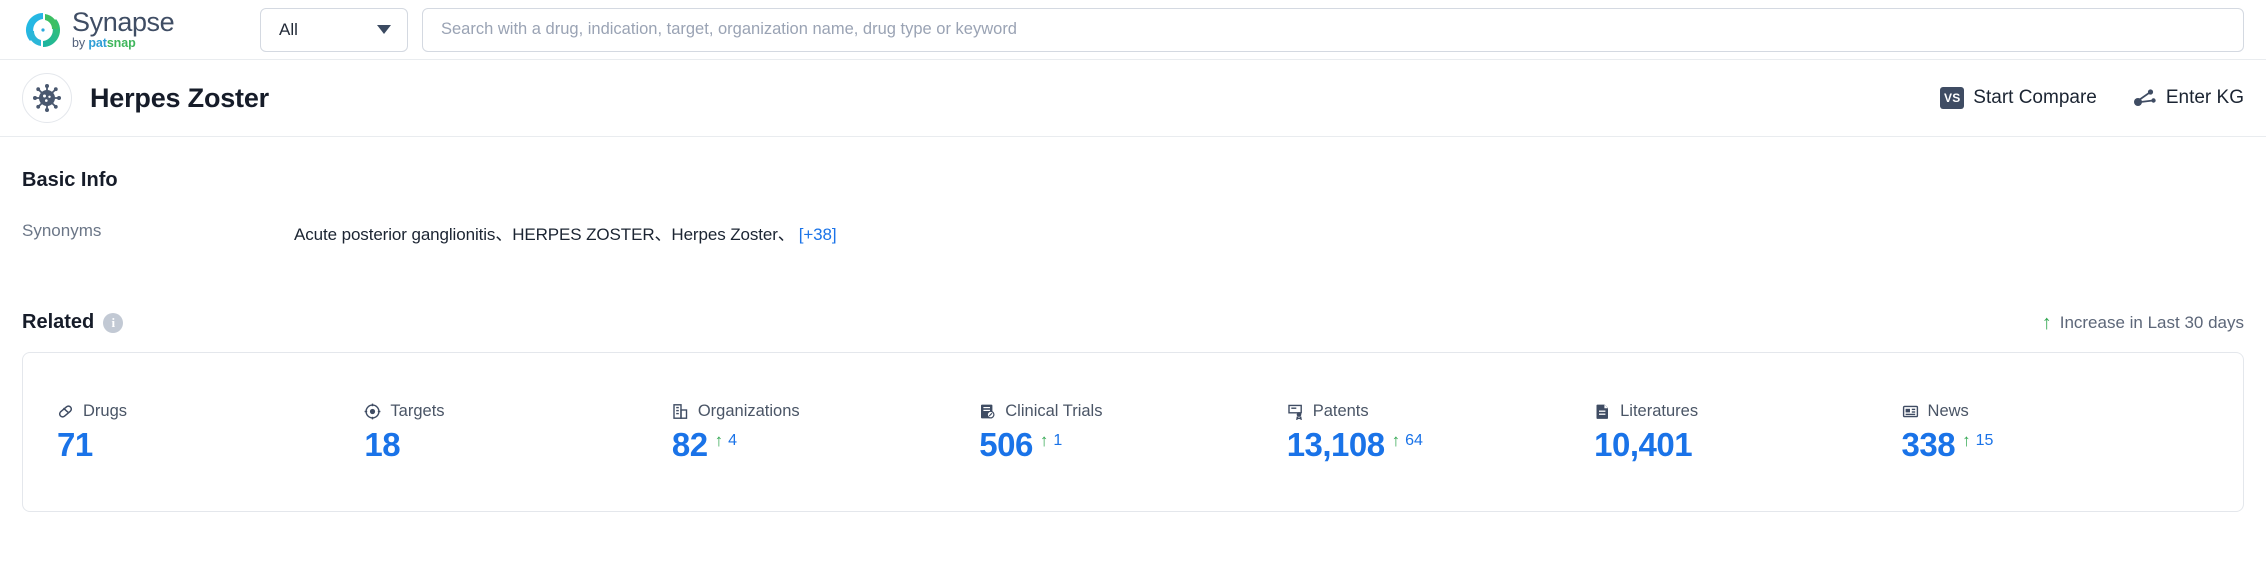  I want to click on target-icon, so click(372, 411).